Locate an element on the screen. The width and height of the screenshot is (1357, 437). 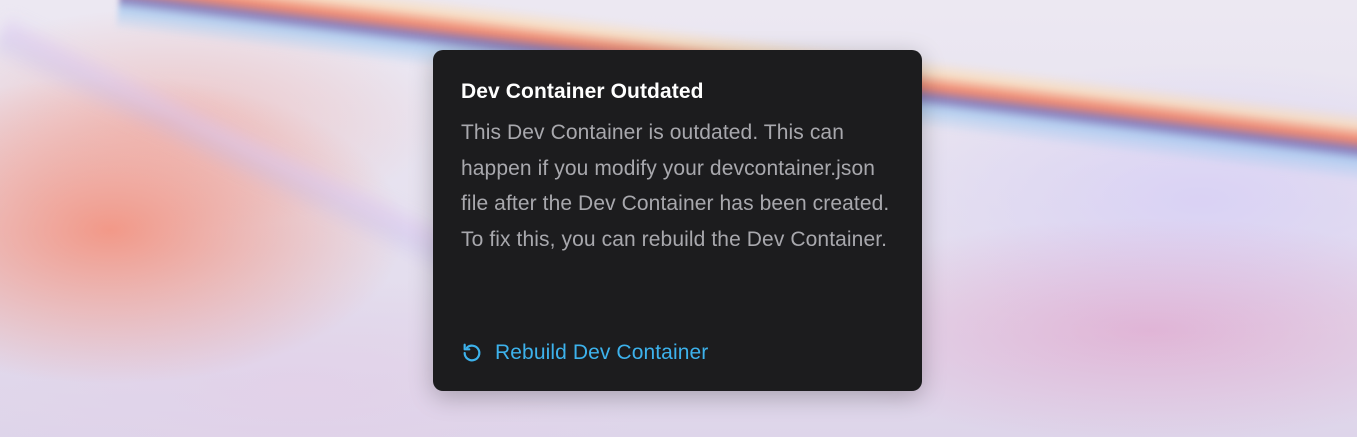
rebuild-dev-container-button: Rebuild Dev Container is located at coordinates (584, 353).